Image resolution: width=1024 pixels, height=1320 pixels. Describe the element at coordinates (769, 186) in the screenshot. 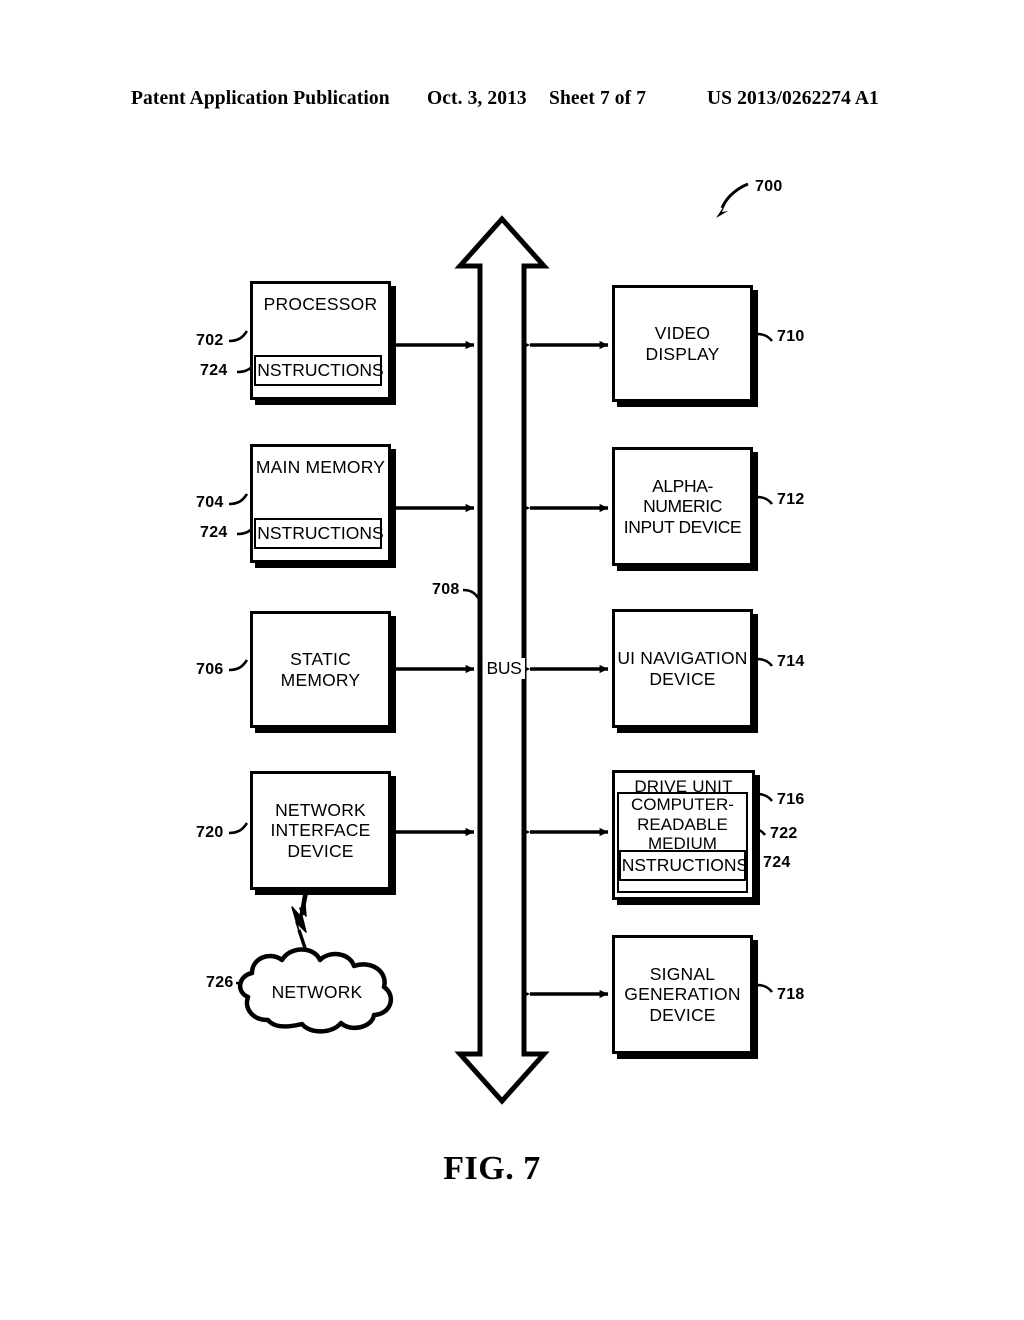

I see `refnum-700: 700` at that location.